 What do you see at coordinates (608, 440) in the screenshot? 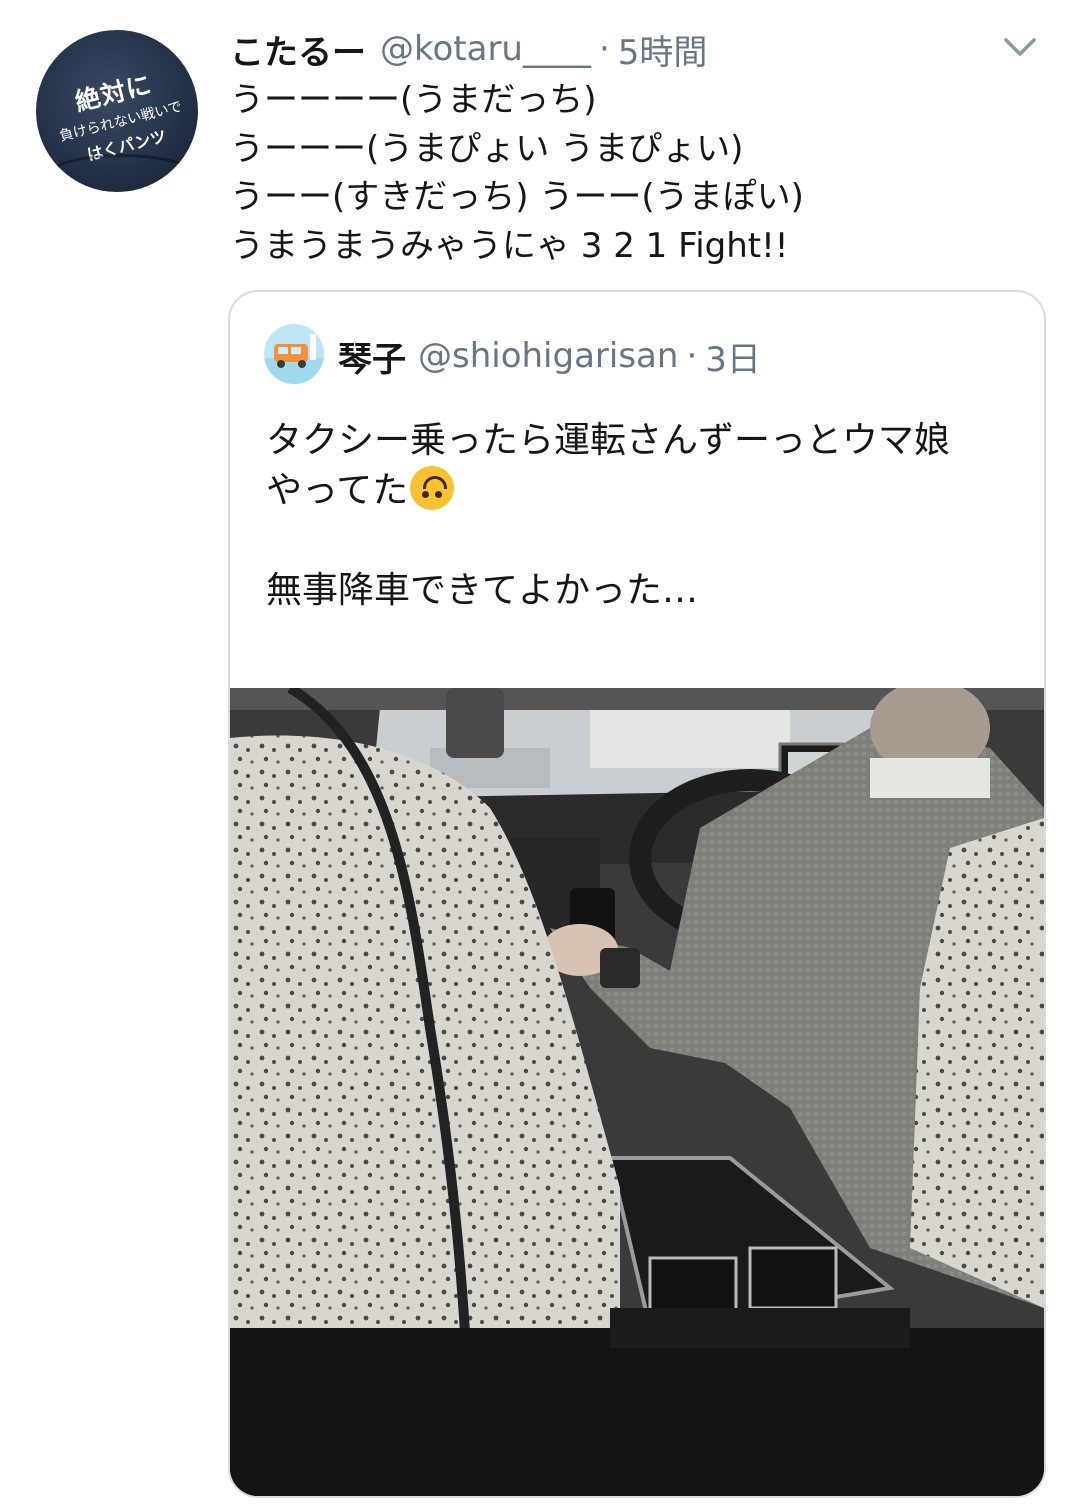
I see `quoted-line: タクシー乗ったら運転さんずーっとウマ娘` at bounding box center [608, 440].